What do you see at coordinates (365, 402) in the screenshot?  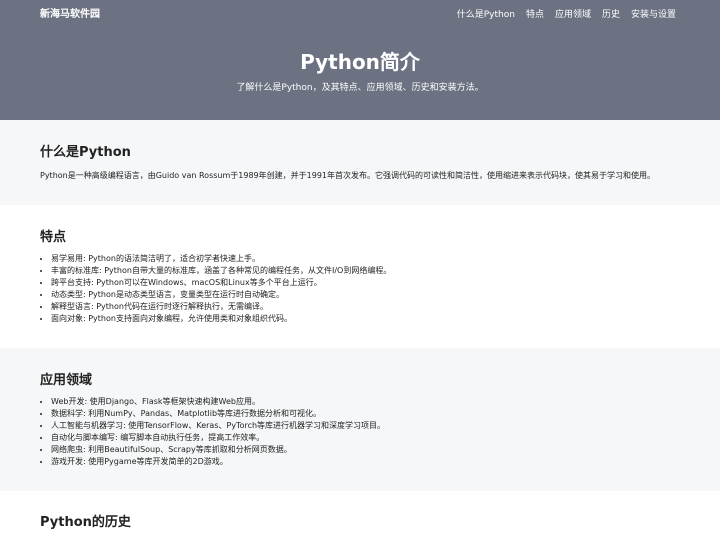 I see `list-item: Web开发: 使用Django、Flask等框架快速构建Web应用。` at bounding box center [365, 402].